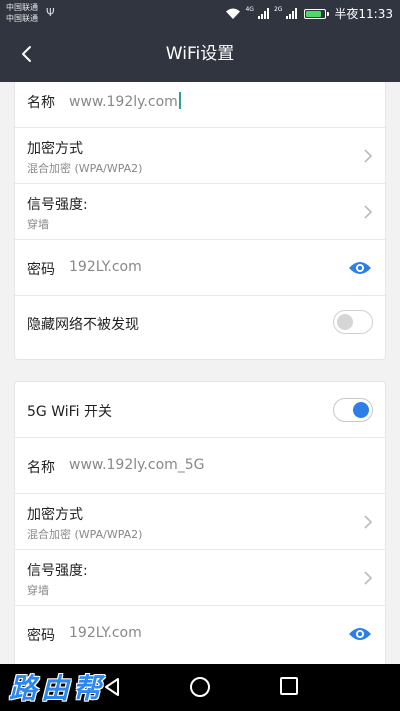 The width and height of the screenshot is (400, 711). Describe the element at coordinates (363, 14) in the screenshot. I see `clock: 半夜11:33` at that location.